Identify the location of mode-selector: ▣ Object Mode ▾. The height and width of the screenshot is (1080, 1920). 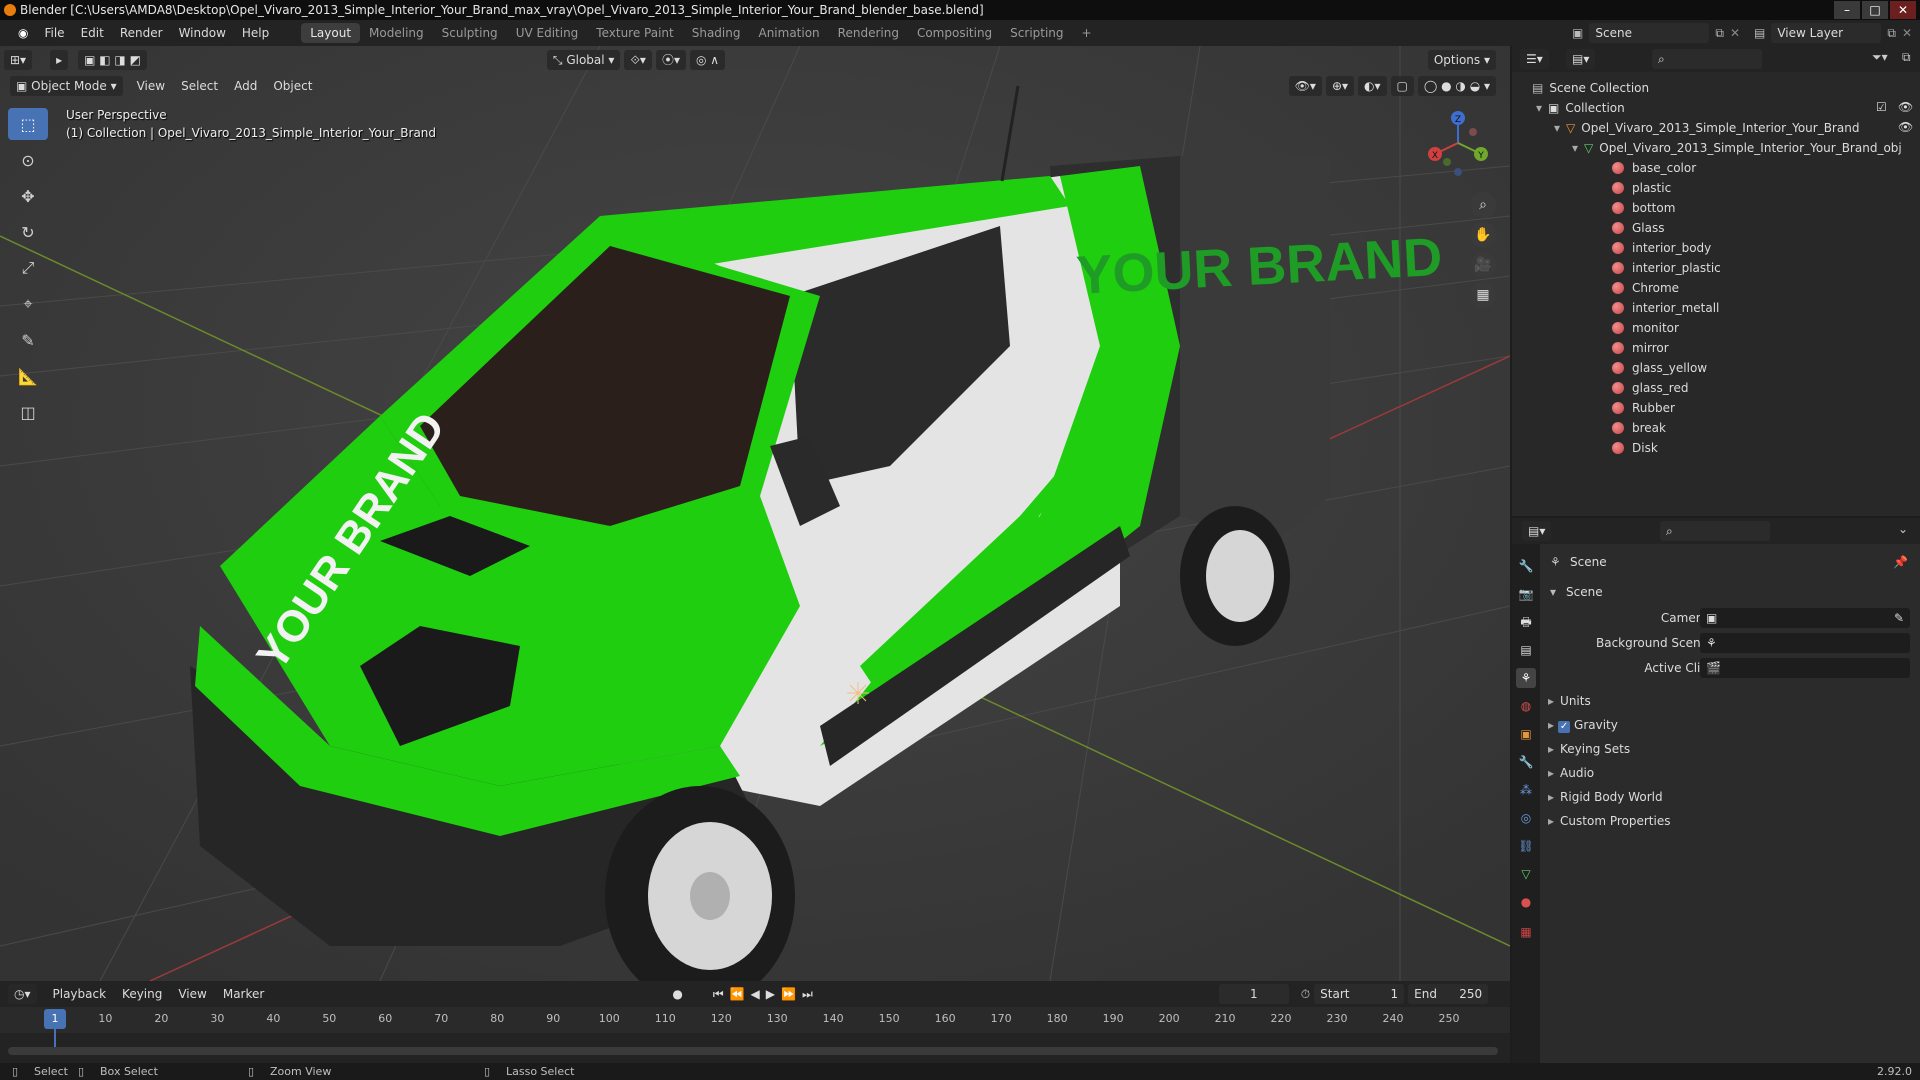
(66, 86).